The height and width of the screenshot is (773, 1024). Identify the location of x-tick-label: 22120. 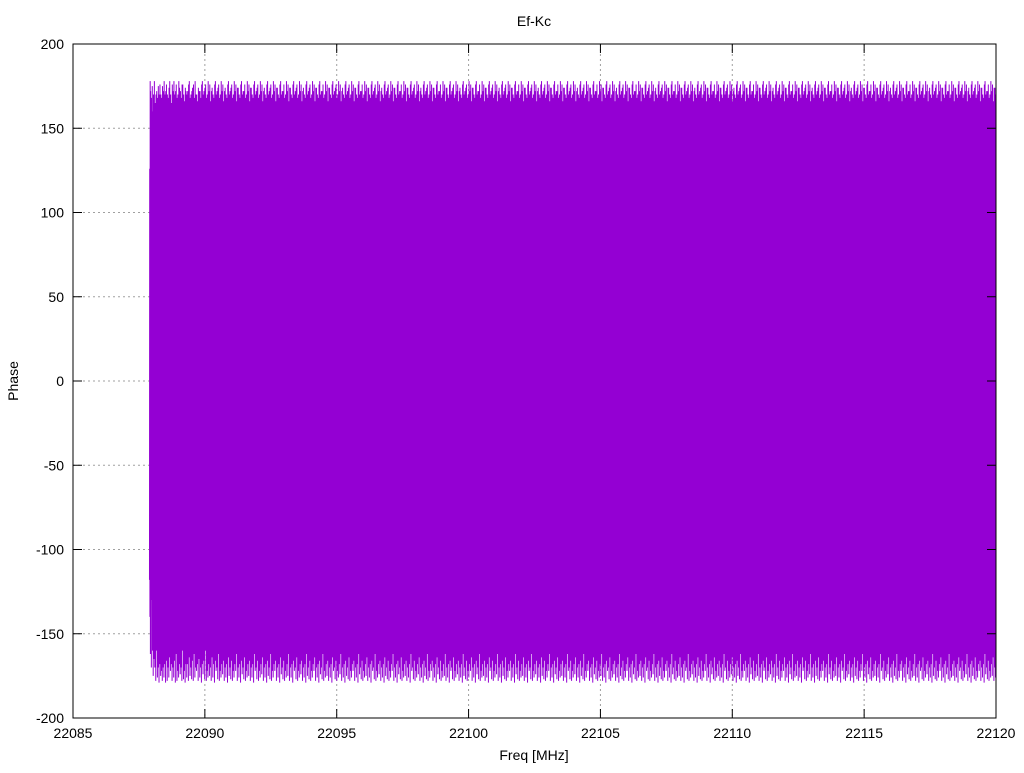
(996, 733).